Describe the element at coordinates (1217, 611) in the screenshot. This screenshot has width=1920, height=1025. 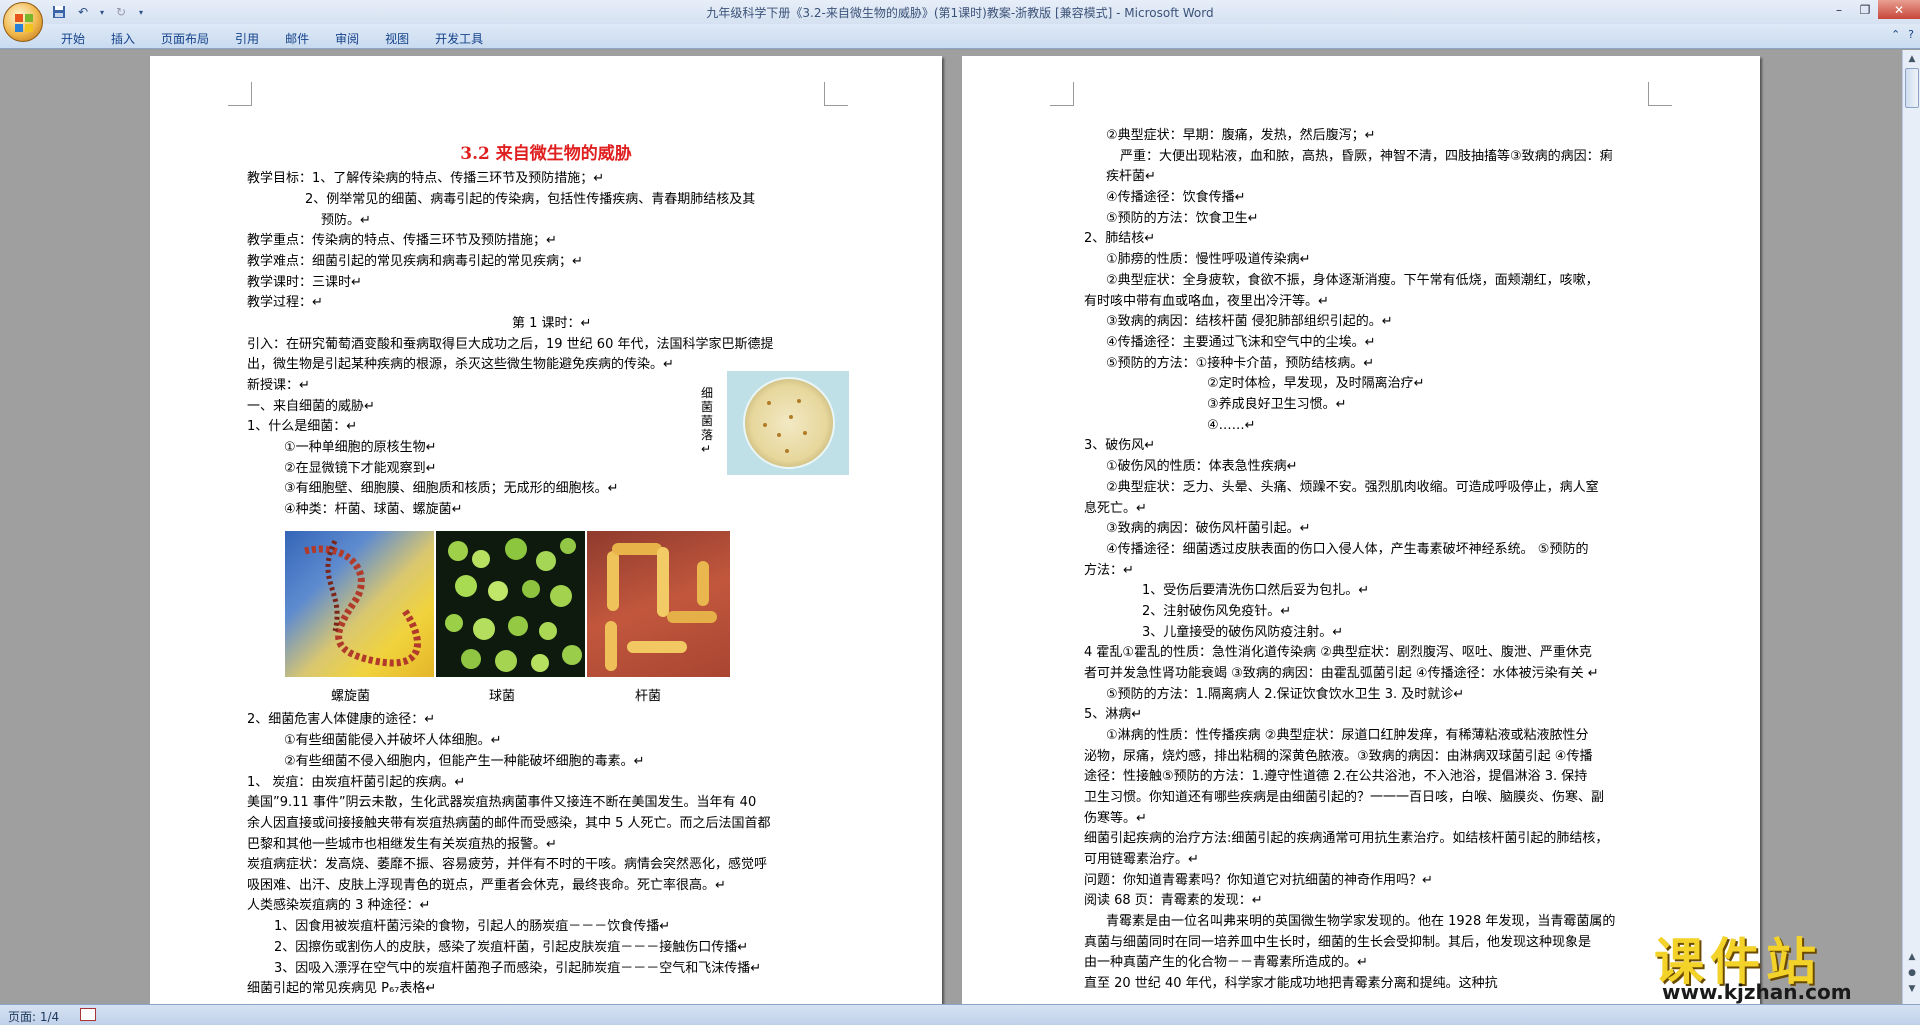
I see `right-line-24: 2、注射破伤风免疫针。↵` at that location.